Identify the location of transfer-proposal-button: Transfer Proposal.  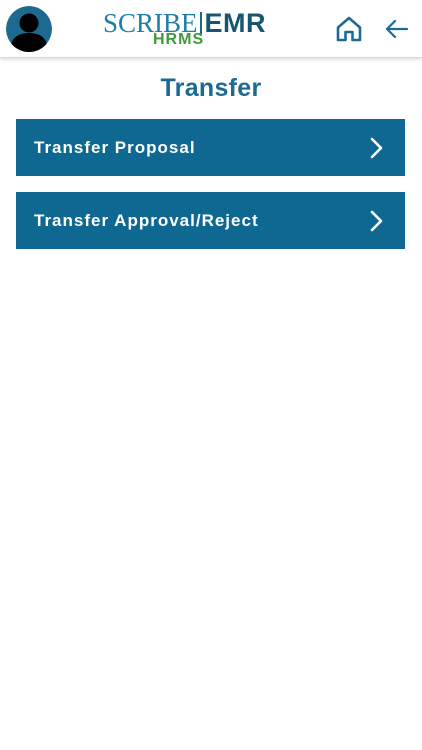
(210, 147).